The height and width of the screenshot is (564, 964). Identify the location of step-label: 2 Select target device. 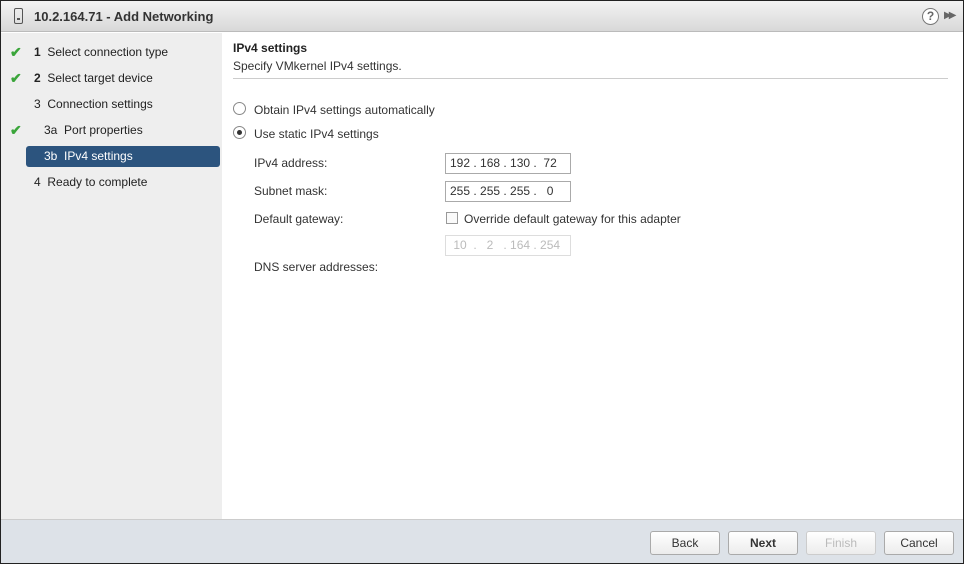
(93, 78).